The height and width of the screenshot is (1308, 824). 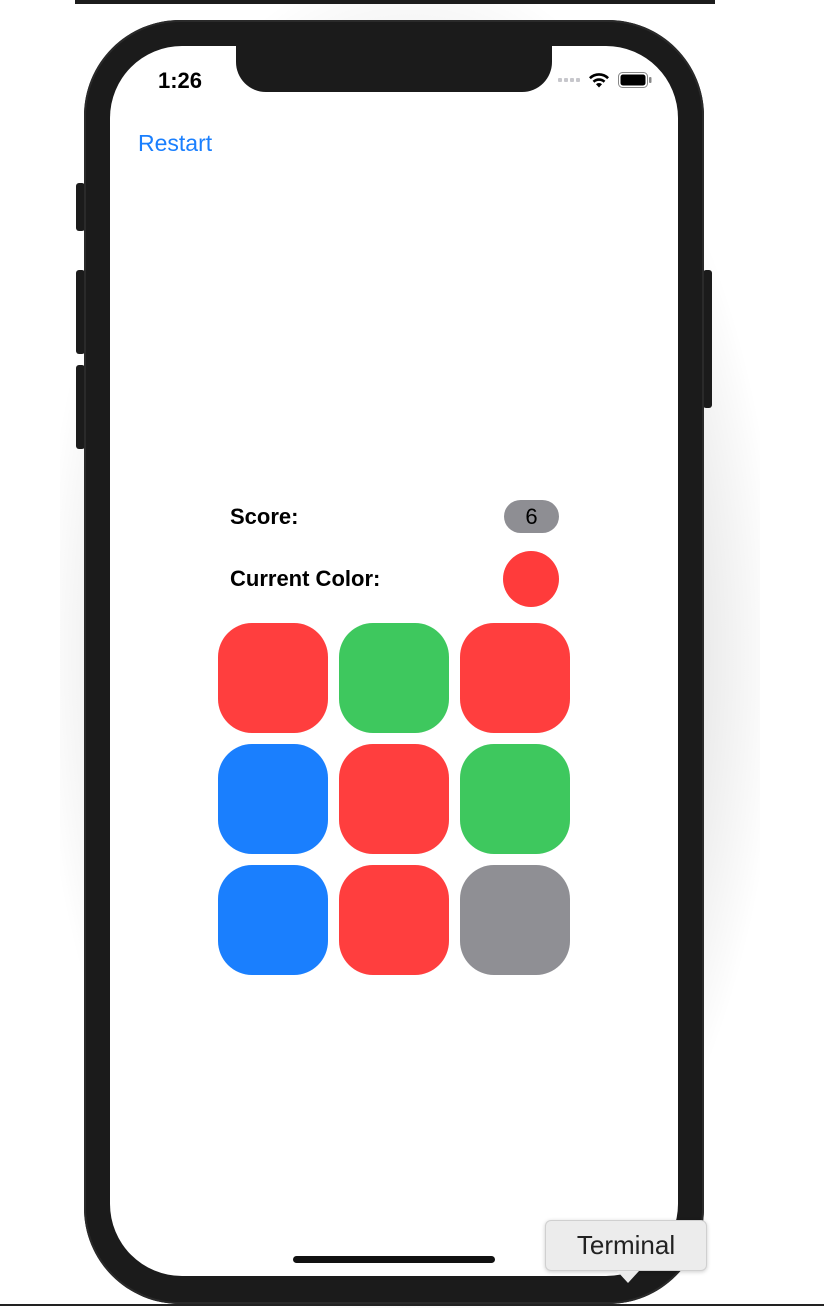 I want to click on dock-edge, so click(x=412, y=1305).